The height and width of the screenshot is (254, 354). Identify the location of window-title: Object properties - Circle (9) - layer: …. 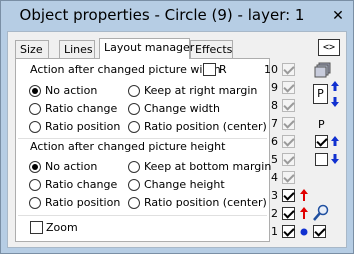
(162, 15).